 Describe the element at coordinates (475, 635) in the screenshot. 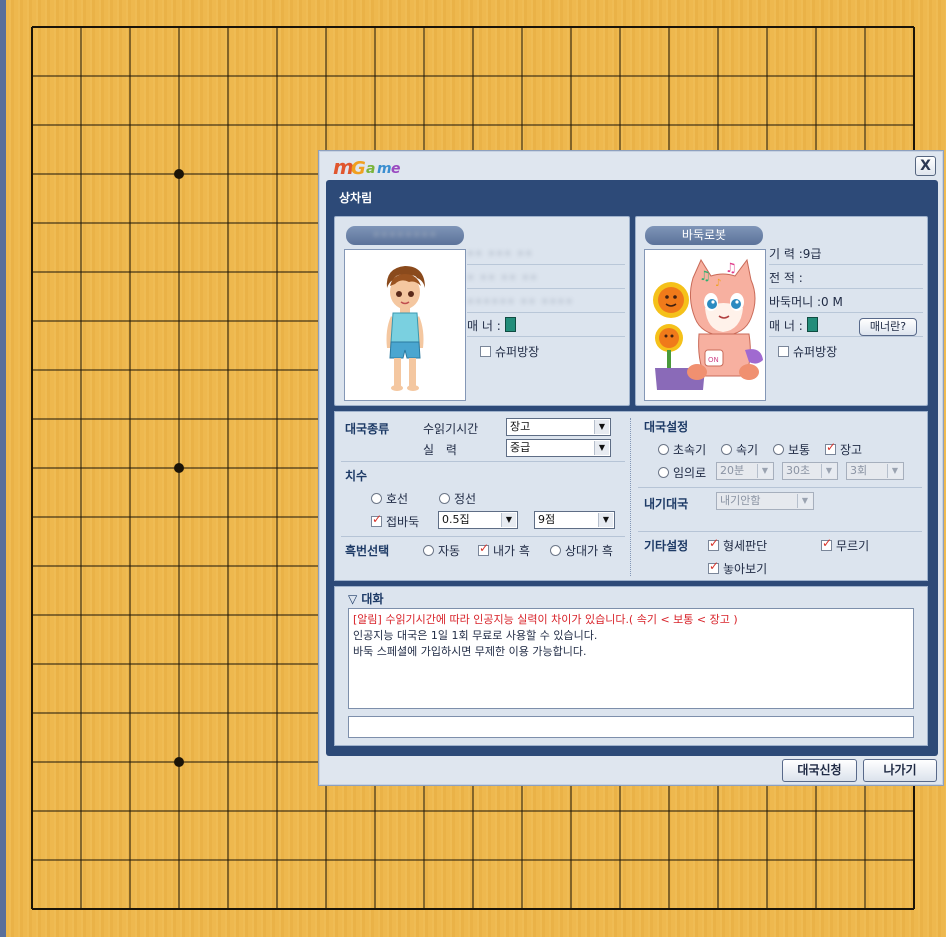

I see `chat-line: 인공지능 대국은 1일 1회 무료로 사용할 수 있습니다.` at that location.